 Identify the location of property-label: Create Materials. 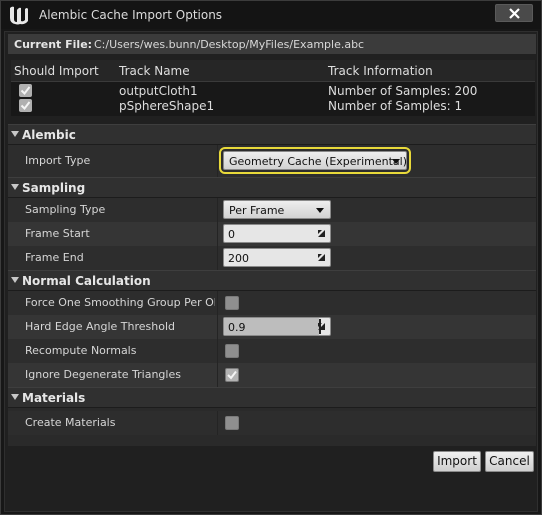
(70, 422).